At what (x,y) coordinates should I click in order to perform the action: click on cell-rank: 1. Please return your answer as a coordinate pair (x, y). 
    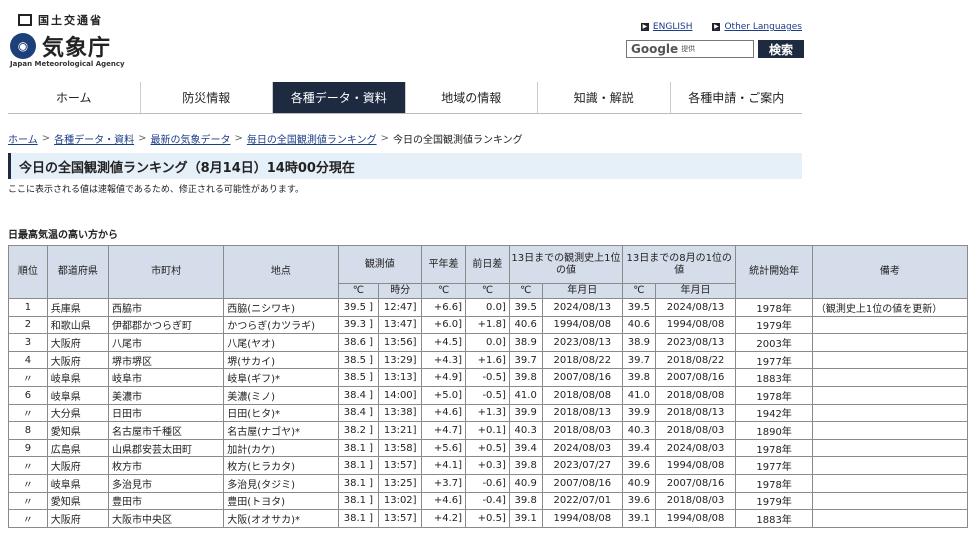
    Looking at the image, I should click on (28, 307).